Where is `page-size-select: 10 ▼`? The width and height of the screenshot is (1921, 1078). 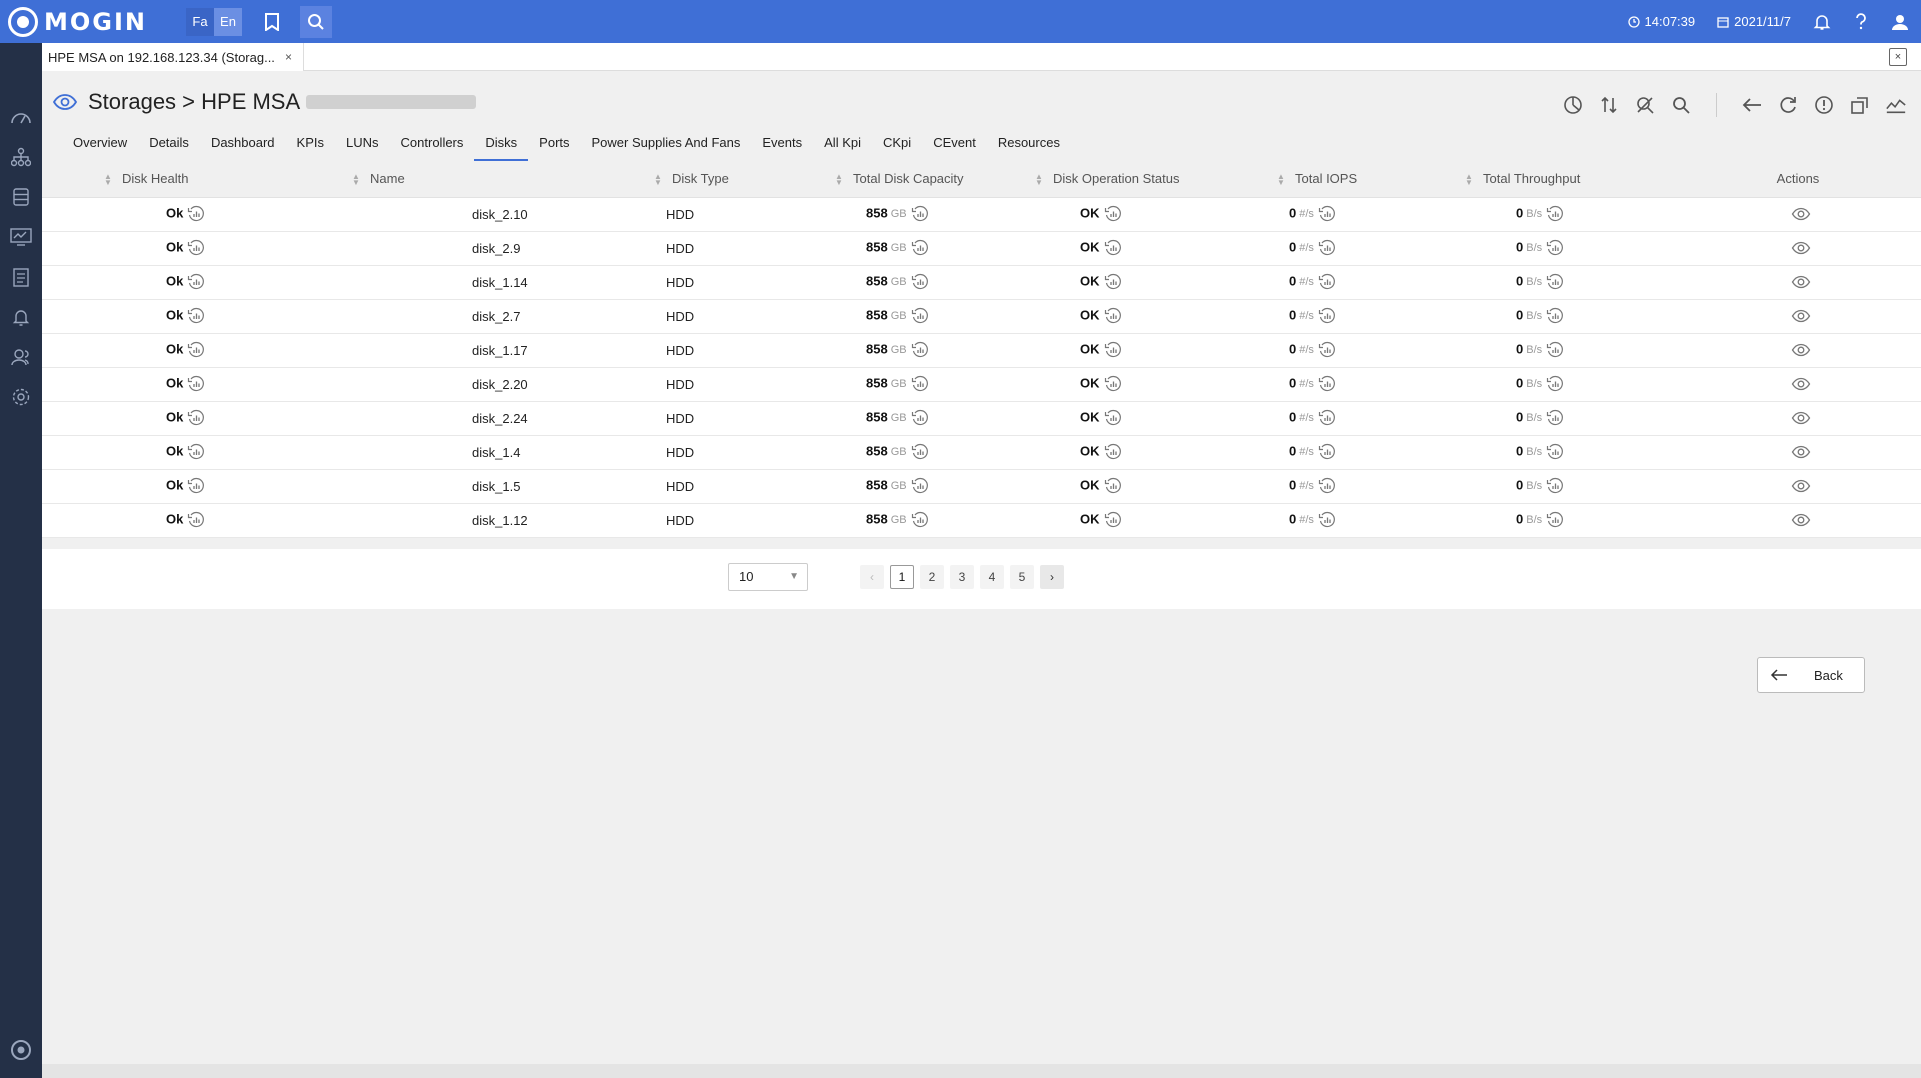 page-size-select: 10 ▼ is located at coordinates (768, 577).